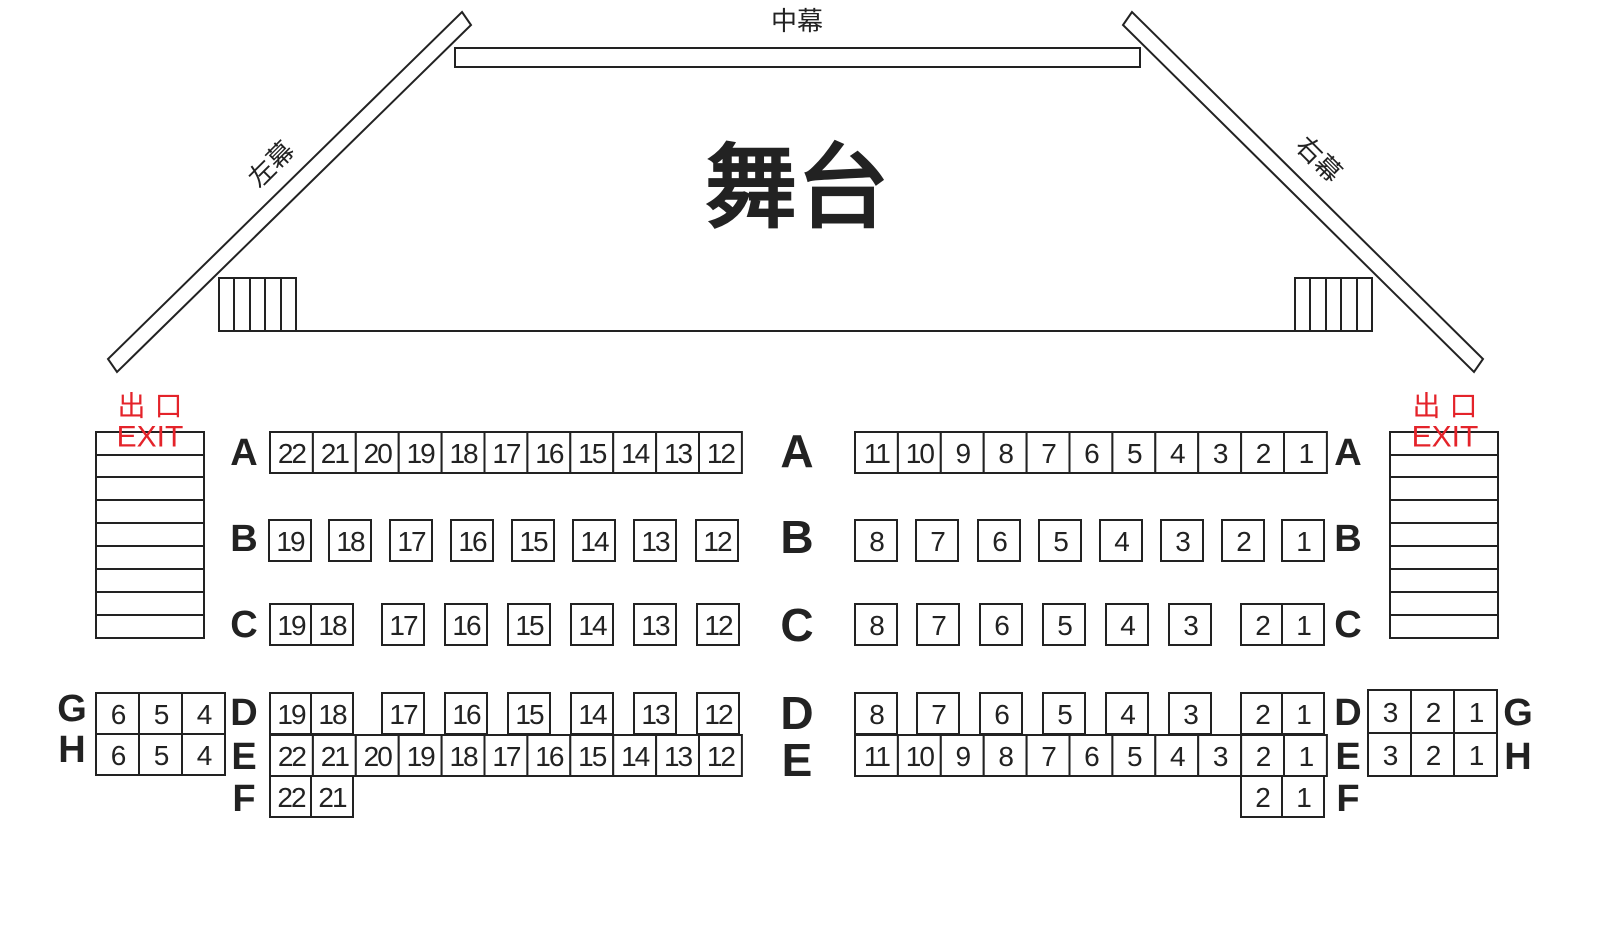  I want to click on seat-right-a-5: 5, so click(1134, 452).